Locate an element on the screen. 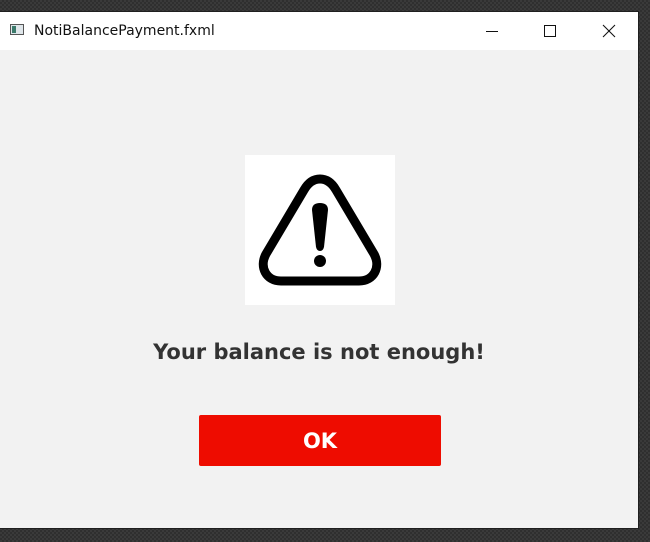 Image resolution: width=650 pixels, height=542 pixels. minimize-button is located at coordinates (492, 31).